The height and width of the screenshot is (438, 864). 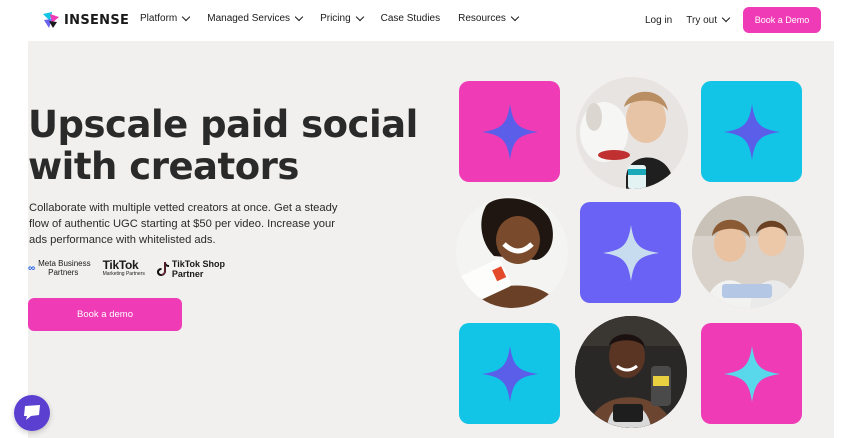 I want to click on sparkle-tile-pink-bottom, so click(x=751, y=373).